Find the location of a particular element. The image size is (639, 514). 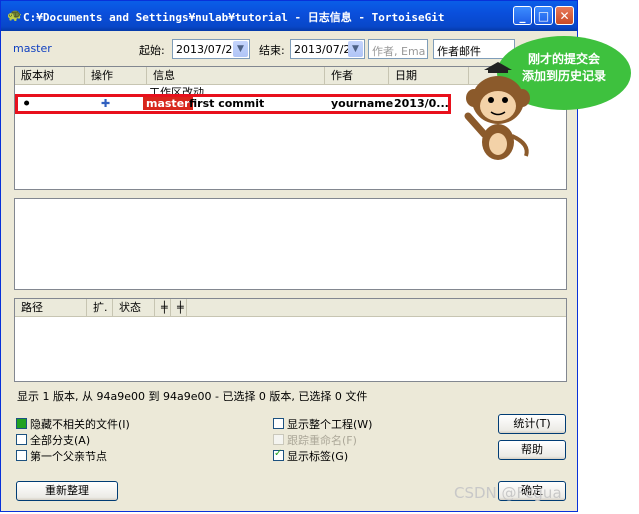

first-parent-label: 第一个父亲节点 is located at coordinates (68, 456).